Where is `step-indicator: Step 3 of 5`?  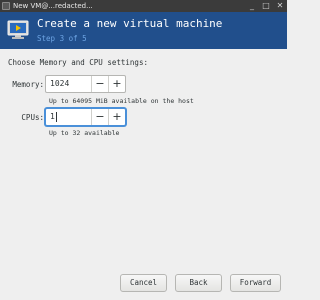 step-indicator: Step 3 of 5 is located at coordinates (62, 38).